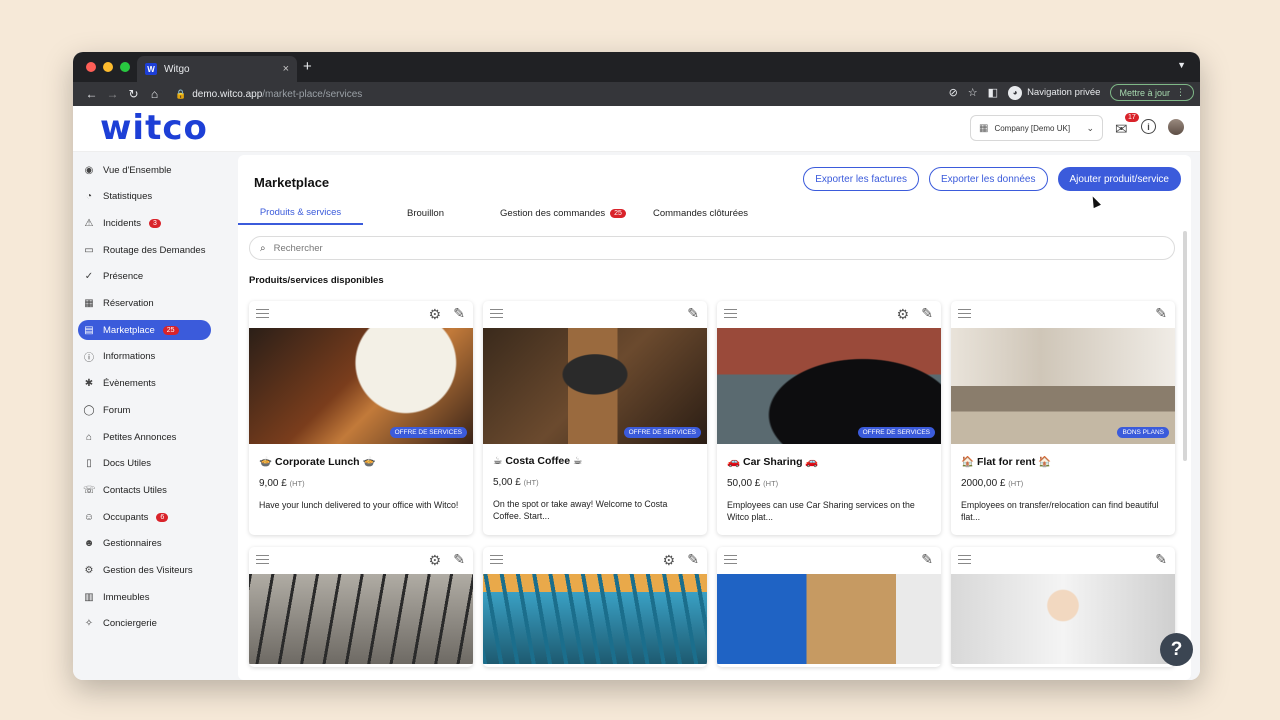 The width and height of the screenshot is (1280, 720). Describe the element at coordinates (125, 67) in the screenshot. I see `maximize-window-button` at that location.